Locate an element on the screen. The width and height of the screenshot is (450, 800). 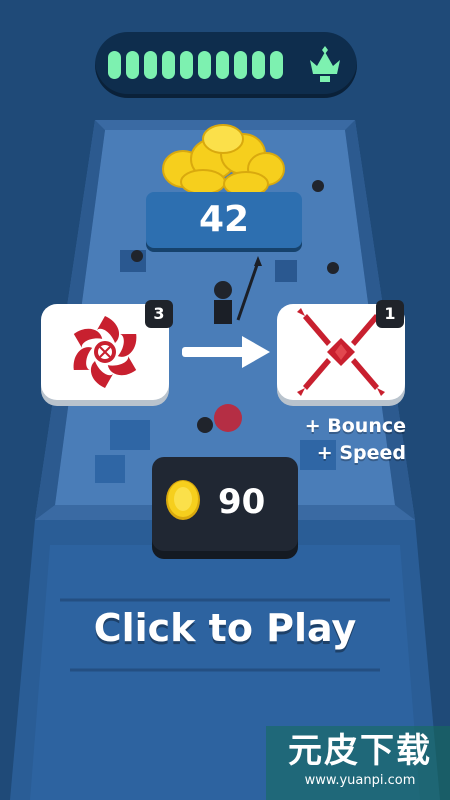
arrow-right-icon is located at coordinates (226, 352).